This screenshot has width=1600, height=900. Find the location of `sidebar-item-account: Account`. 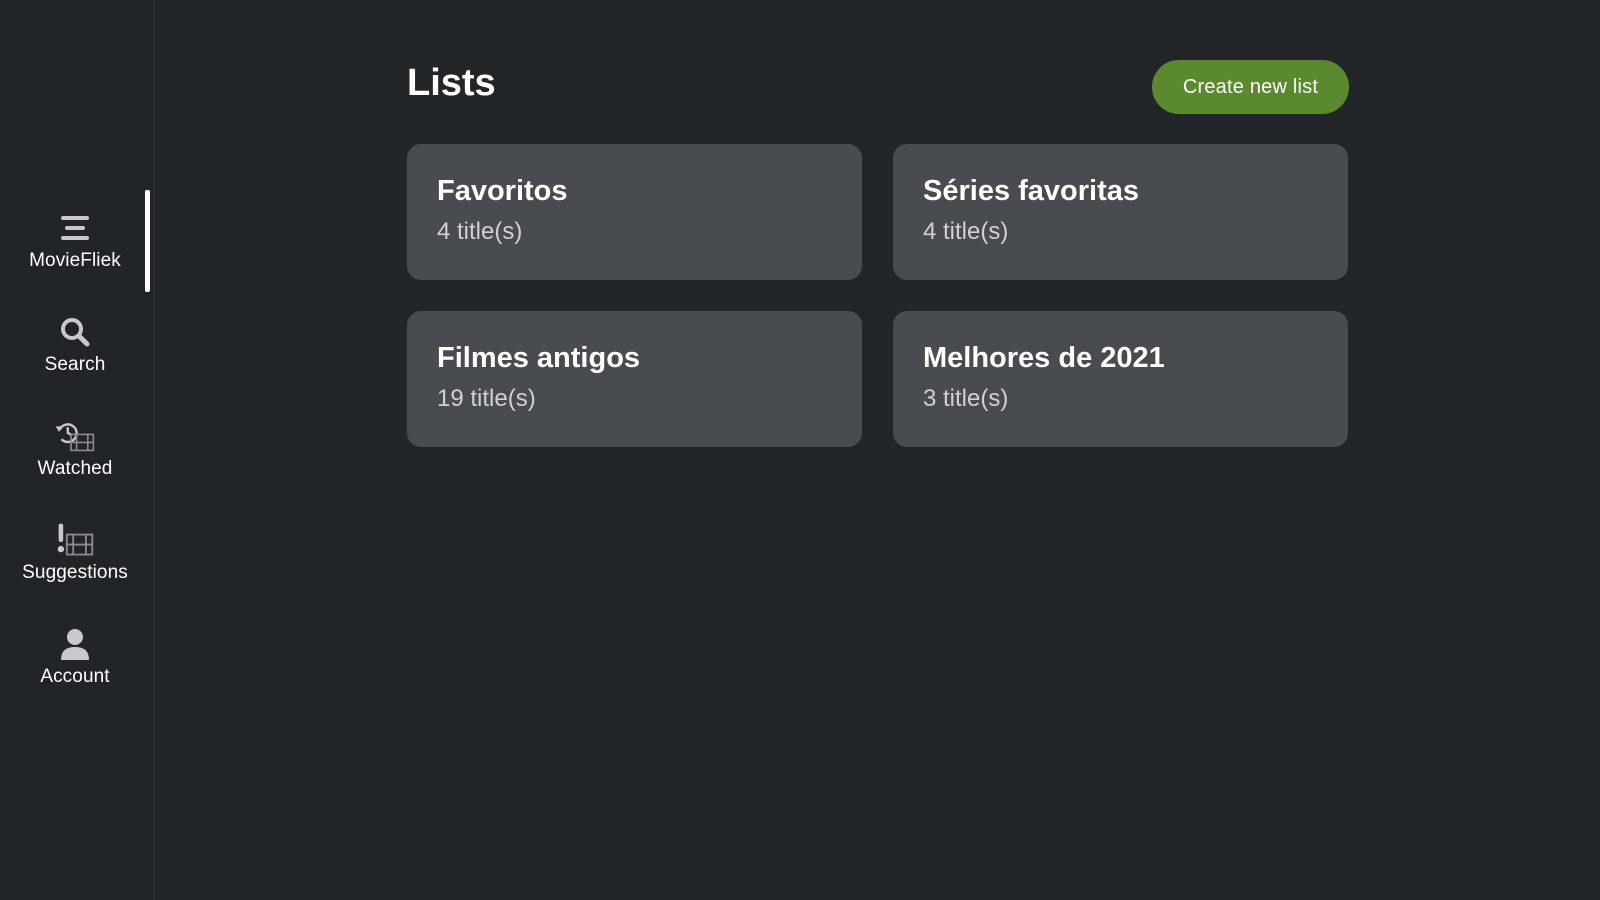

sidebar-item-account: Account is located at coordinates (75, 657).